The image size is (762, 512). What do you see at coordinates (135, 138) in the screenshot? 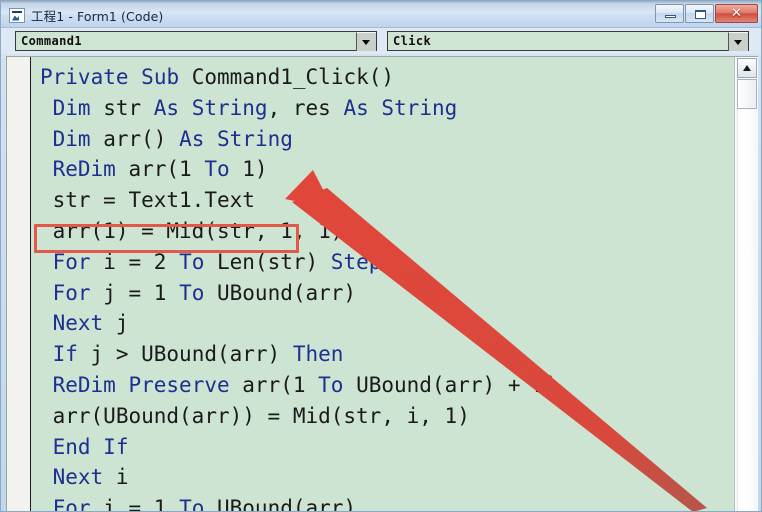
I see `code-text: arr()` at bounding box center [135, 138].